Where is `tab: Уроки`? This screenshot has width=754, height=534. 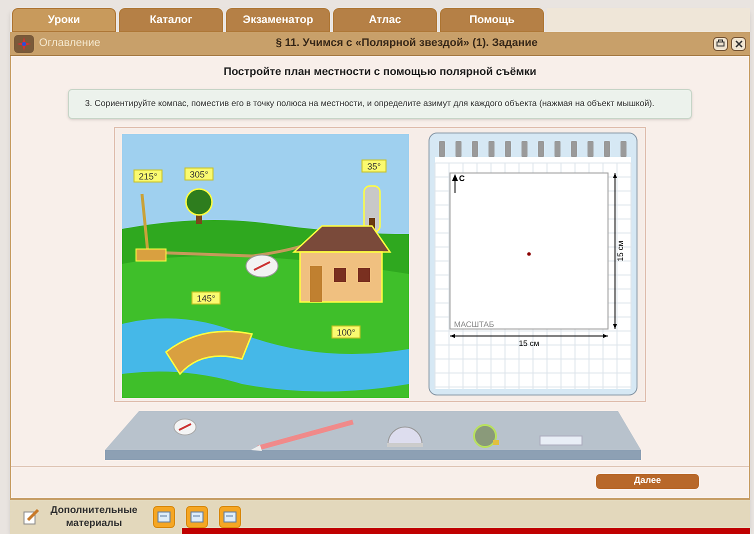
tab: Уроки is located at coordinates (64, 20).